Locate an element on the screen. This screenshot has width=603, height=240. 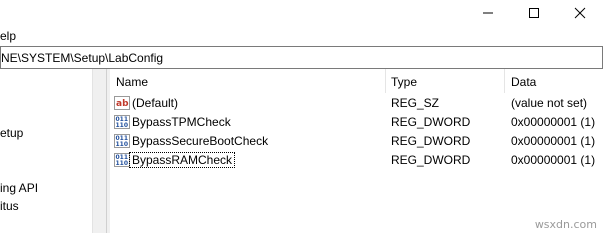
list-header: Name Type Data is located at coordinates (356, 81).